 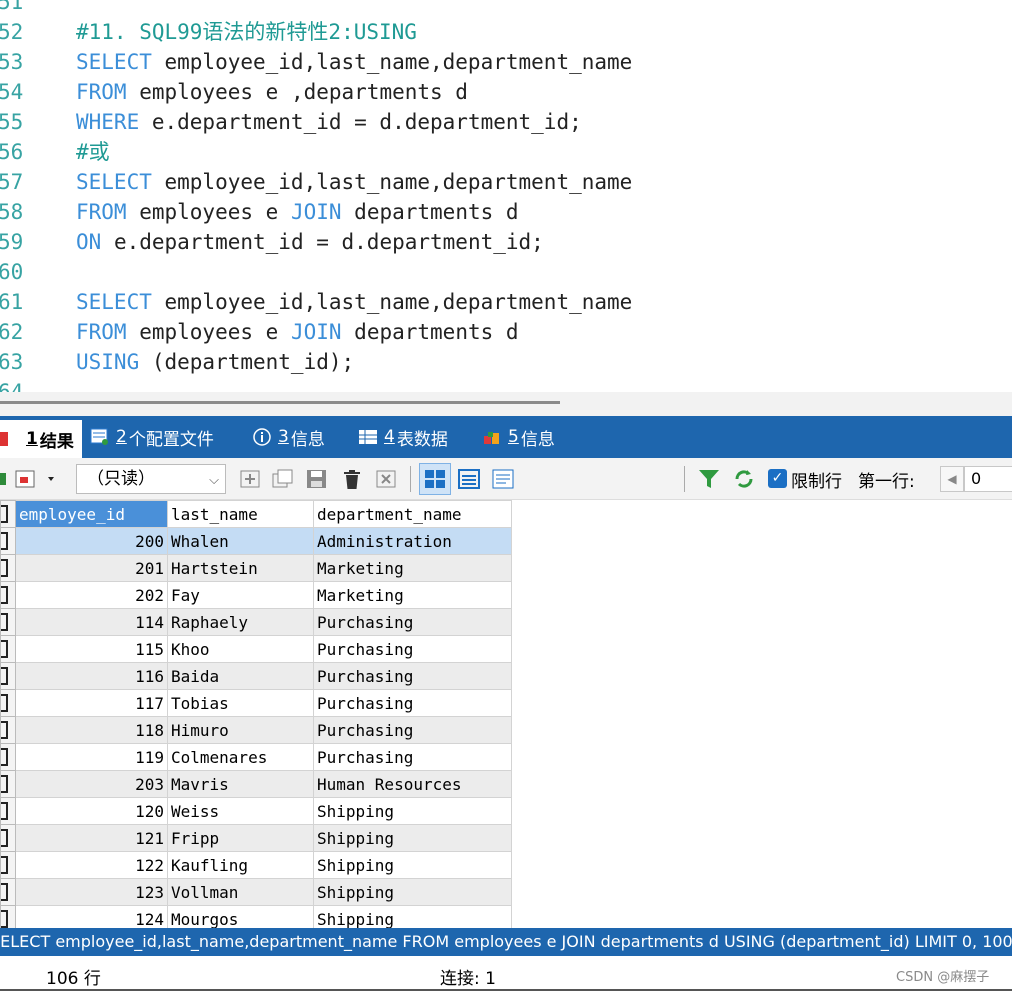 I want to click on code-line: 60, so click(x=506, y=272).